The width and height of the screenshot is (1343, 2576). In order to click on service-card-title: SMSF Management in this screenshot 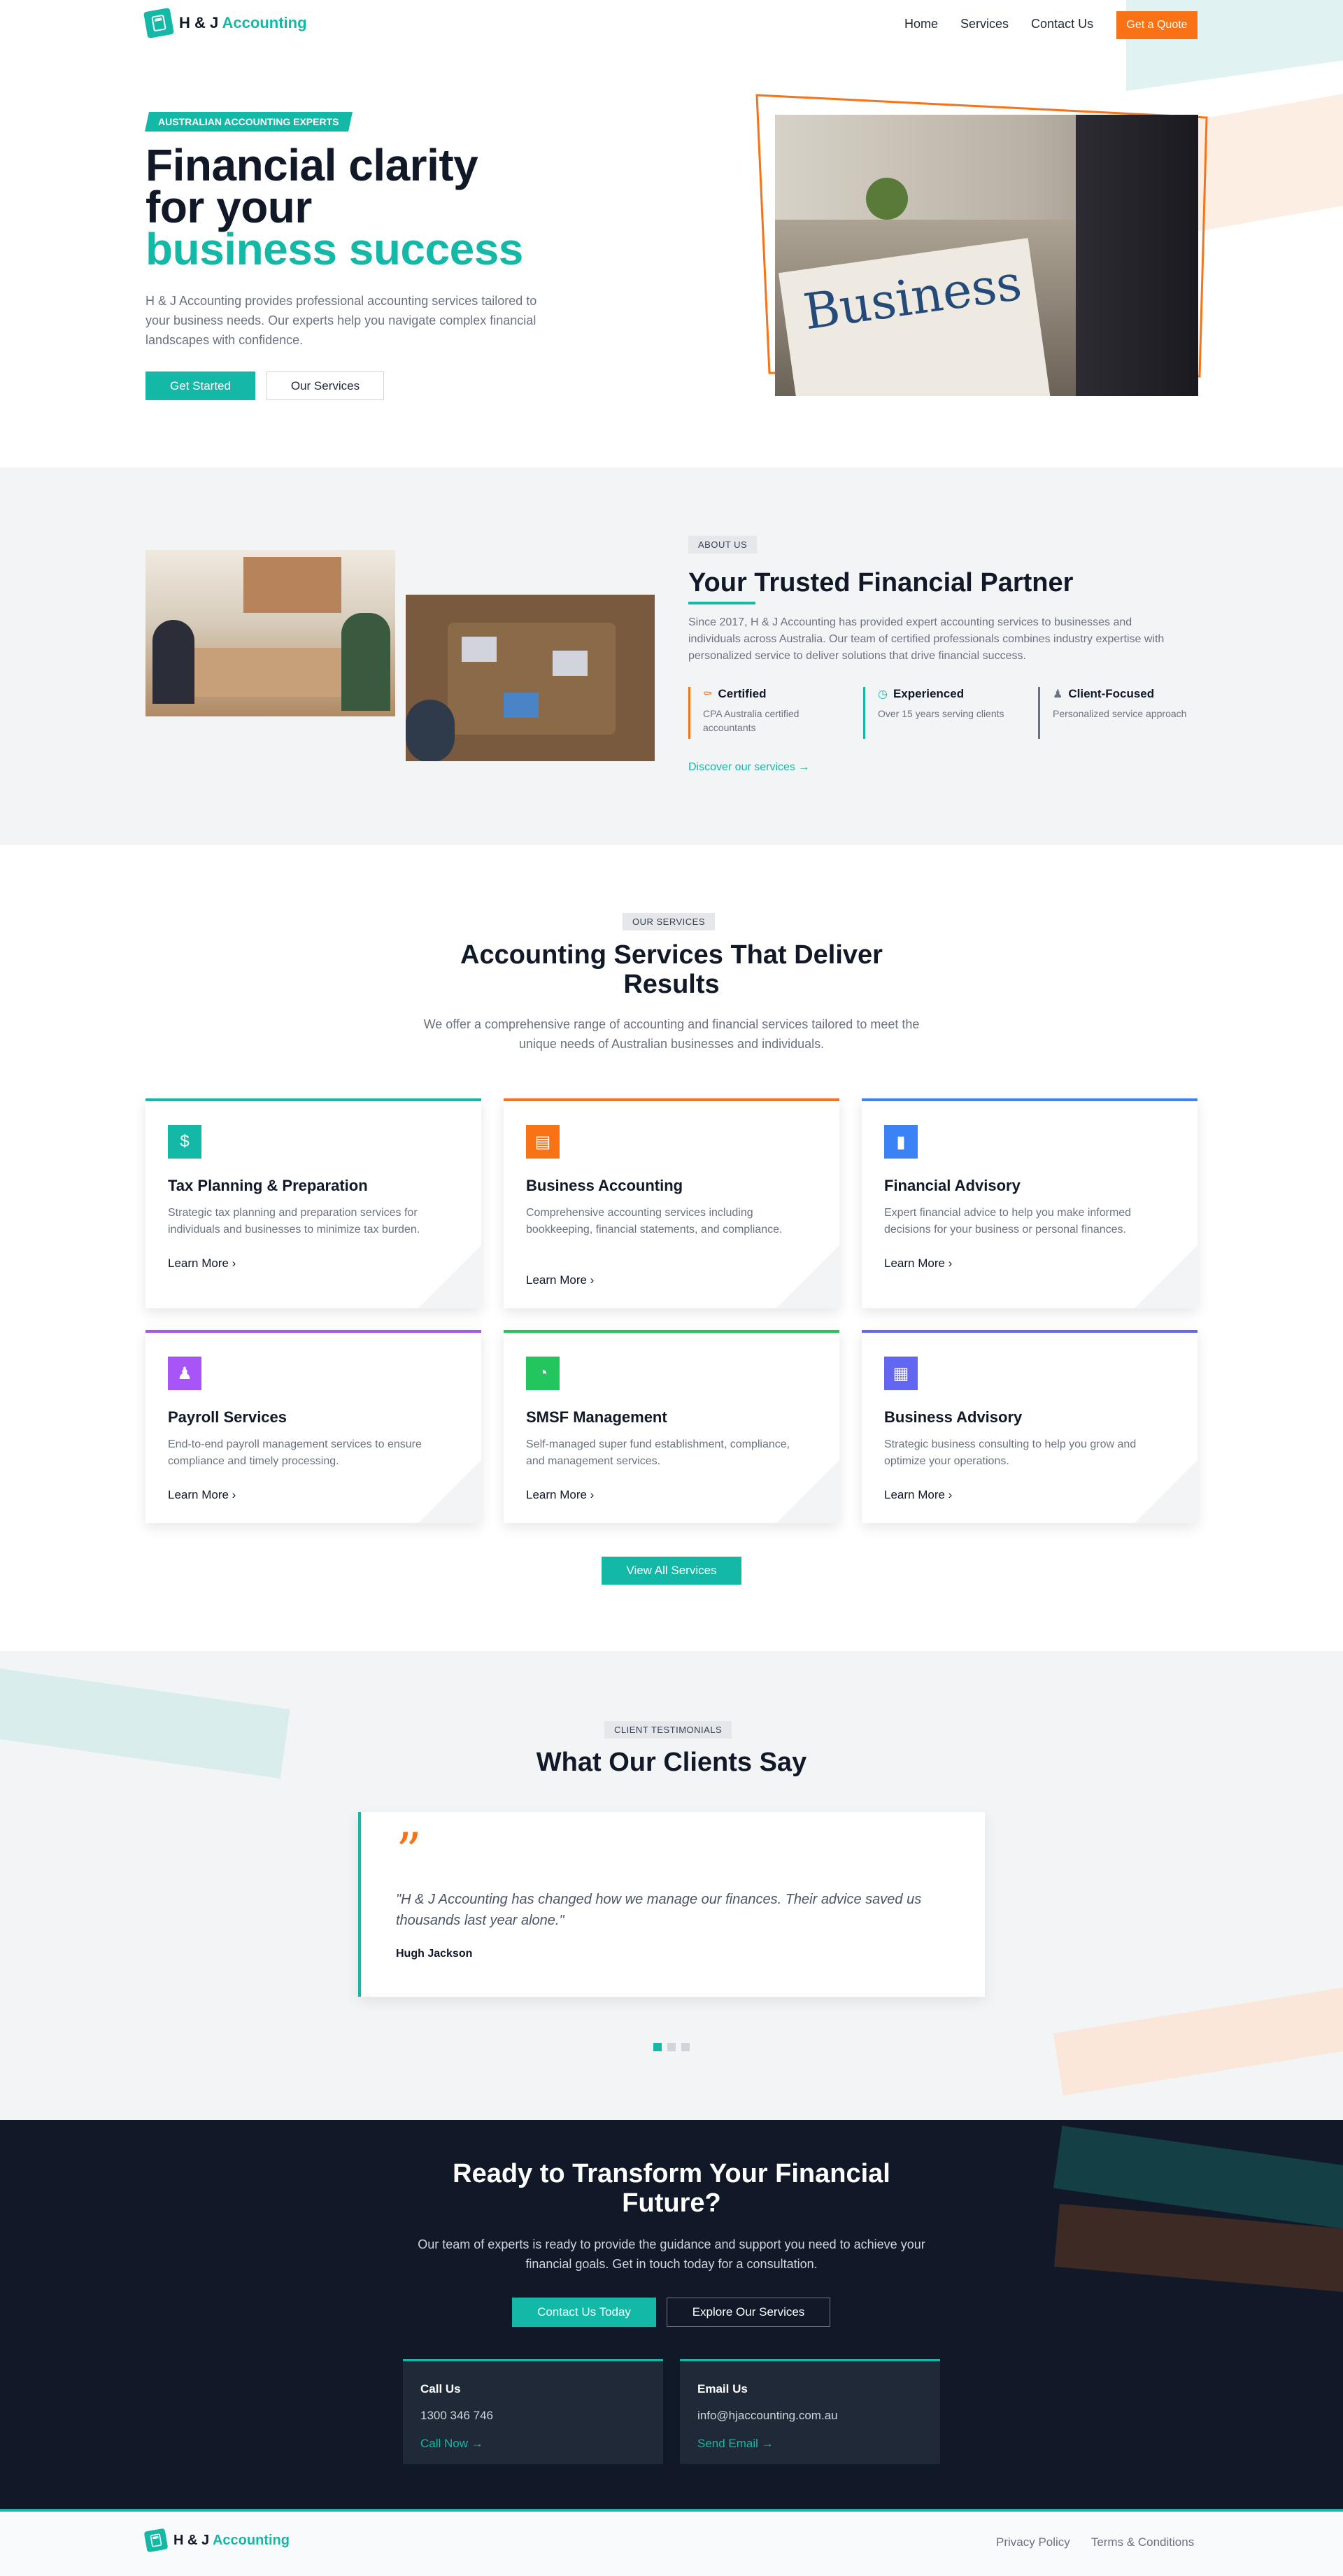, I will do `click(596, 1417)`.